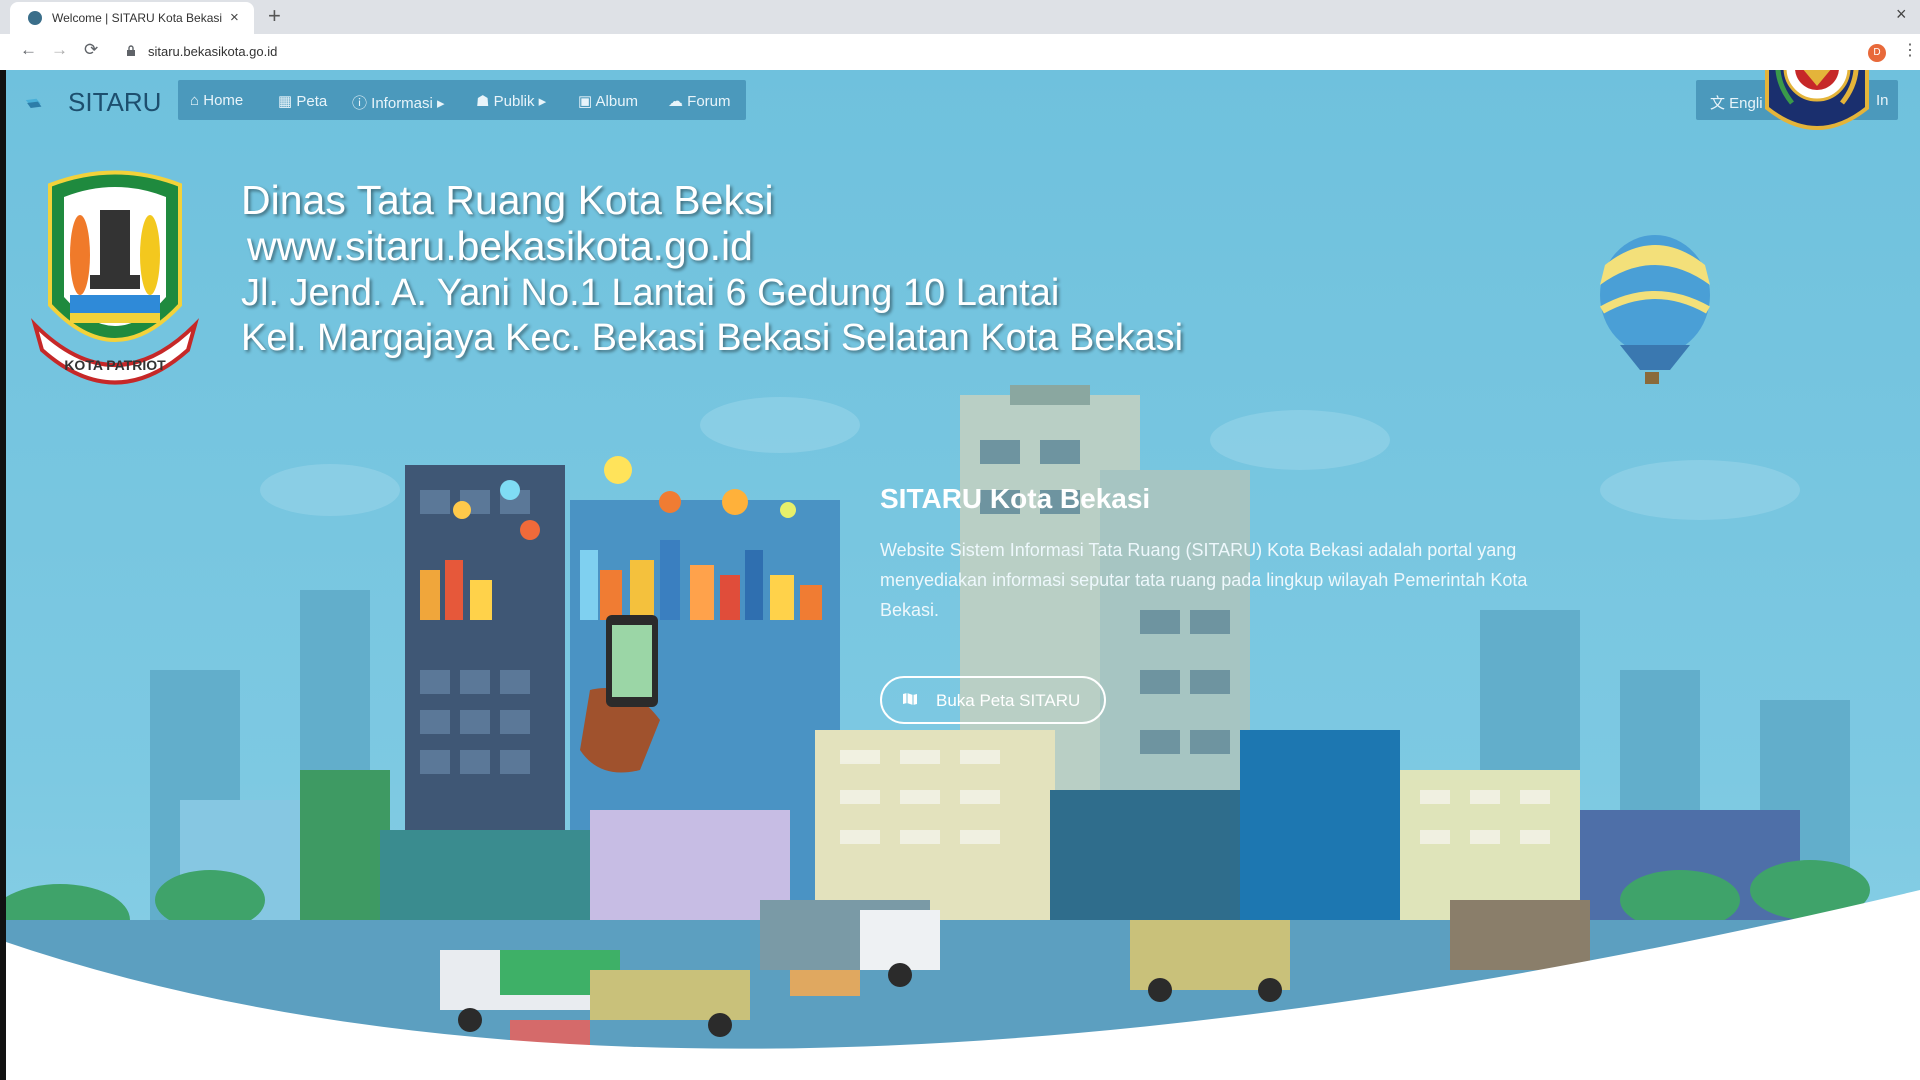 The height and width of the screenshot is (1080, 1920). Describe the element at coordinates (1817, 100) in the screenshot. I see `kemendagri-emblem` at that location.